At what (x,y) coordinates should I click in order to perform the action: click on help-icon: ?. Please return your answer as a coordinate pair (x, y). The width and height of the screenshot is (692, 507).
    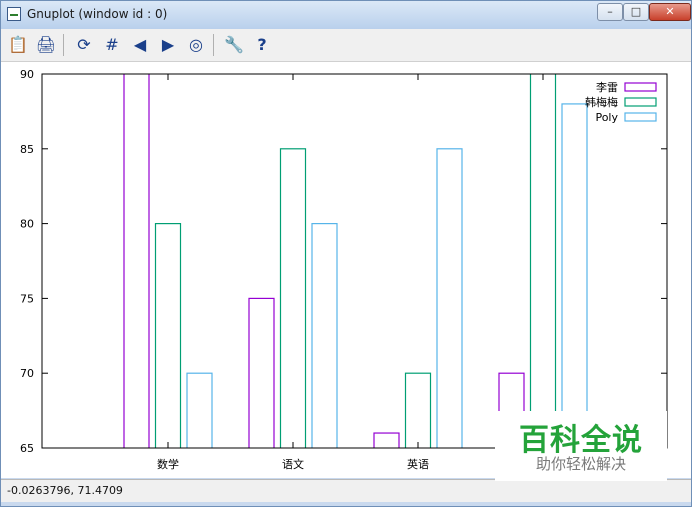
    Looking at the image, I should click on (262, 45).